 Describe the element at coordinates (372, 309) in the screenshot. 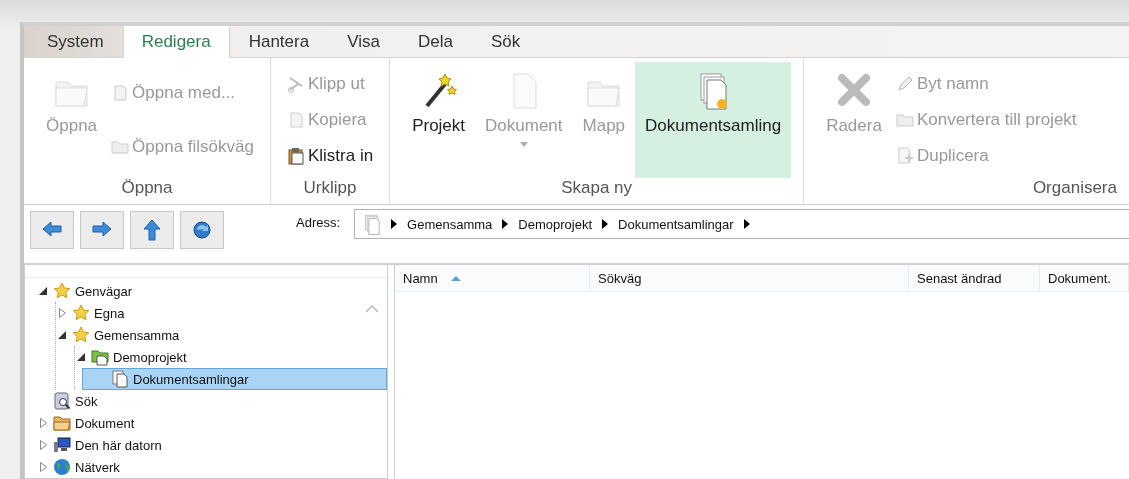

I see `scroll-up-icon` at that location.